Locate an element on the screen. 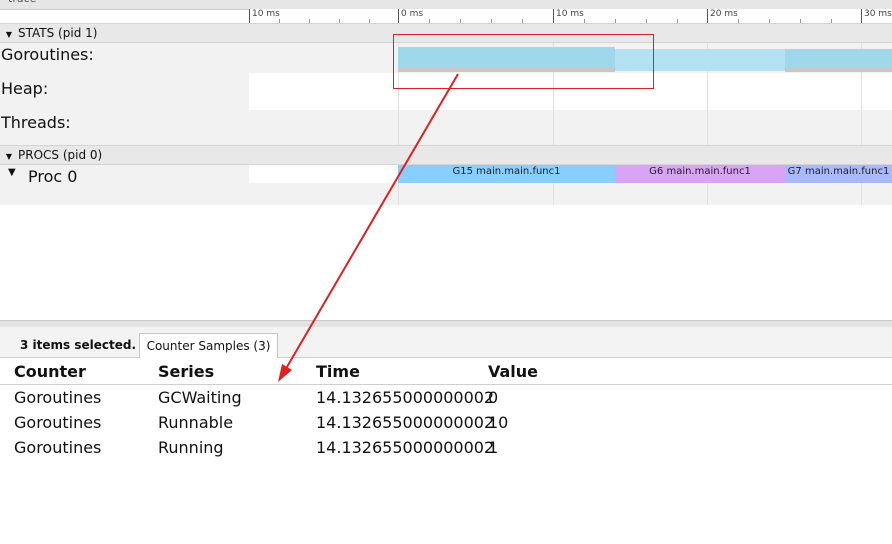 Image resolution: width=892 pixels, height=544 pixels. column-header-counter: Counter is located at coordinates (50, 371).